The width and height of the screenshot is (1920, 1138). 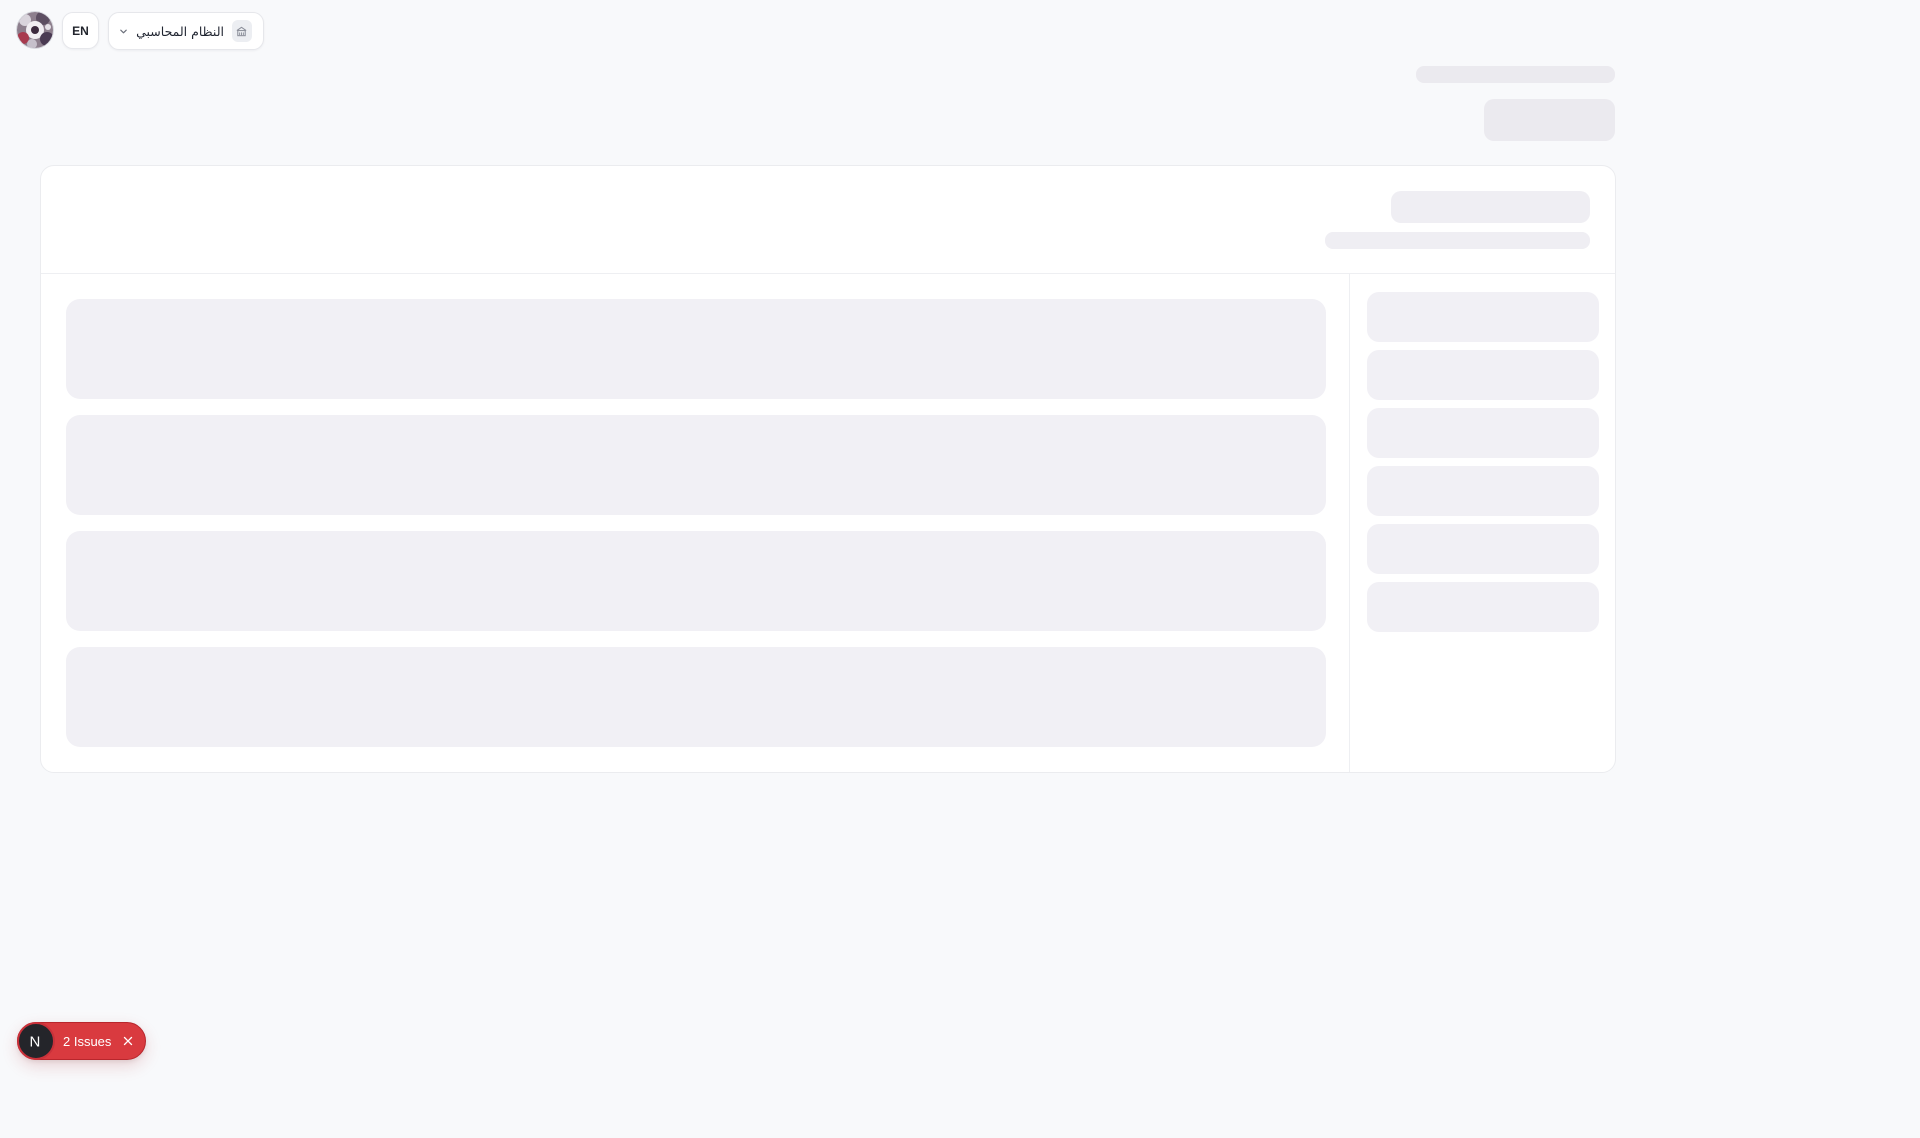 What do you see at coordinates (1490, 207) in the screenshot?
I see `panel-title-skeleton` at bounding box center [1490, 207].